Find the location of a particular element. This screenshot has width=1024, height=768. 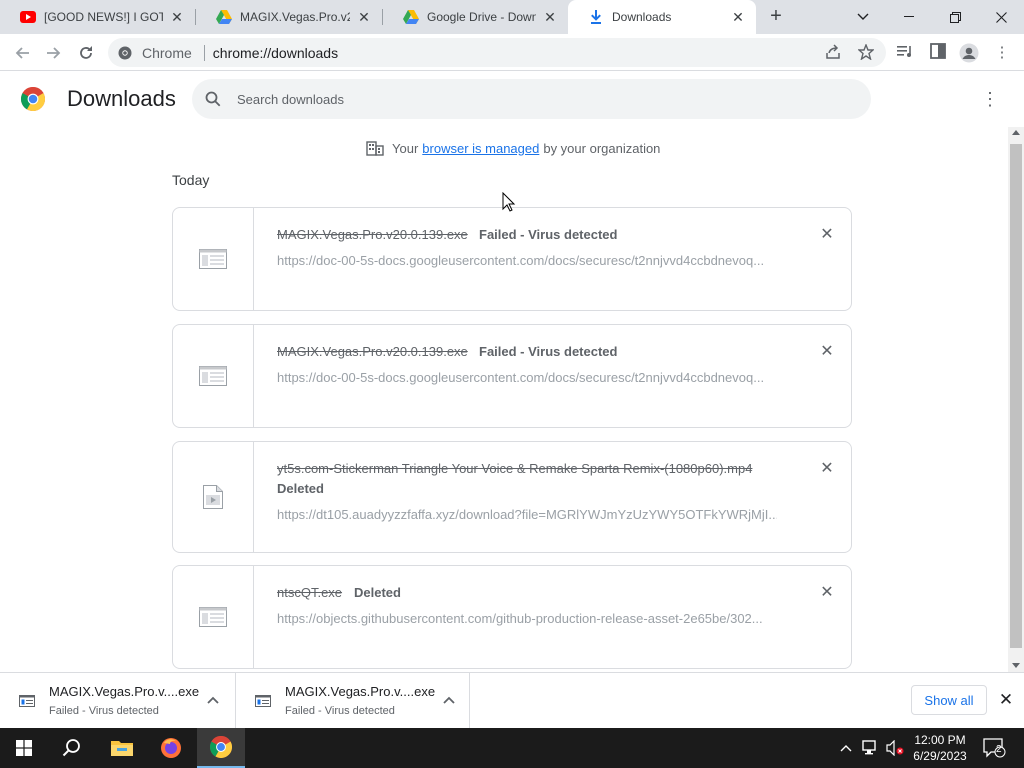

downloads-header: Downloads ⋮ is located at coordinates (512, 99).